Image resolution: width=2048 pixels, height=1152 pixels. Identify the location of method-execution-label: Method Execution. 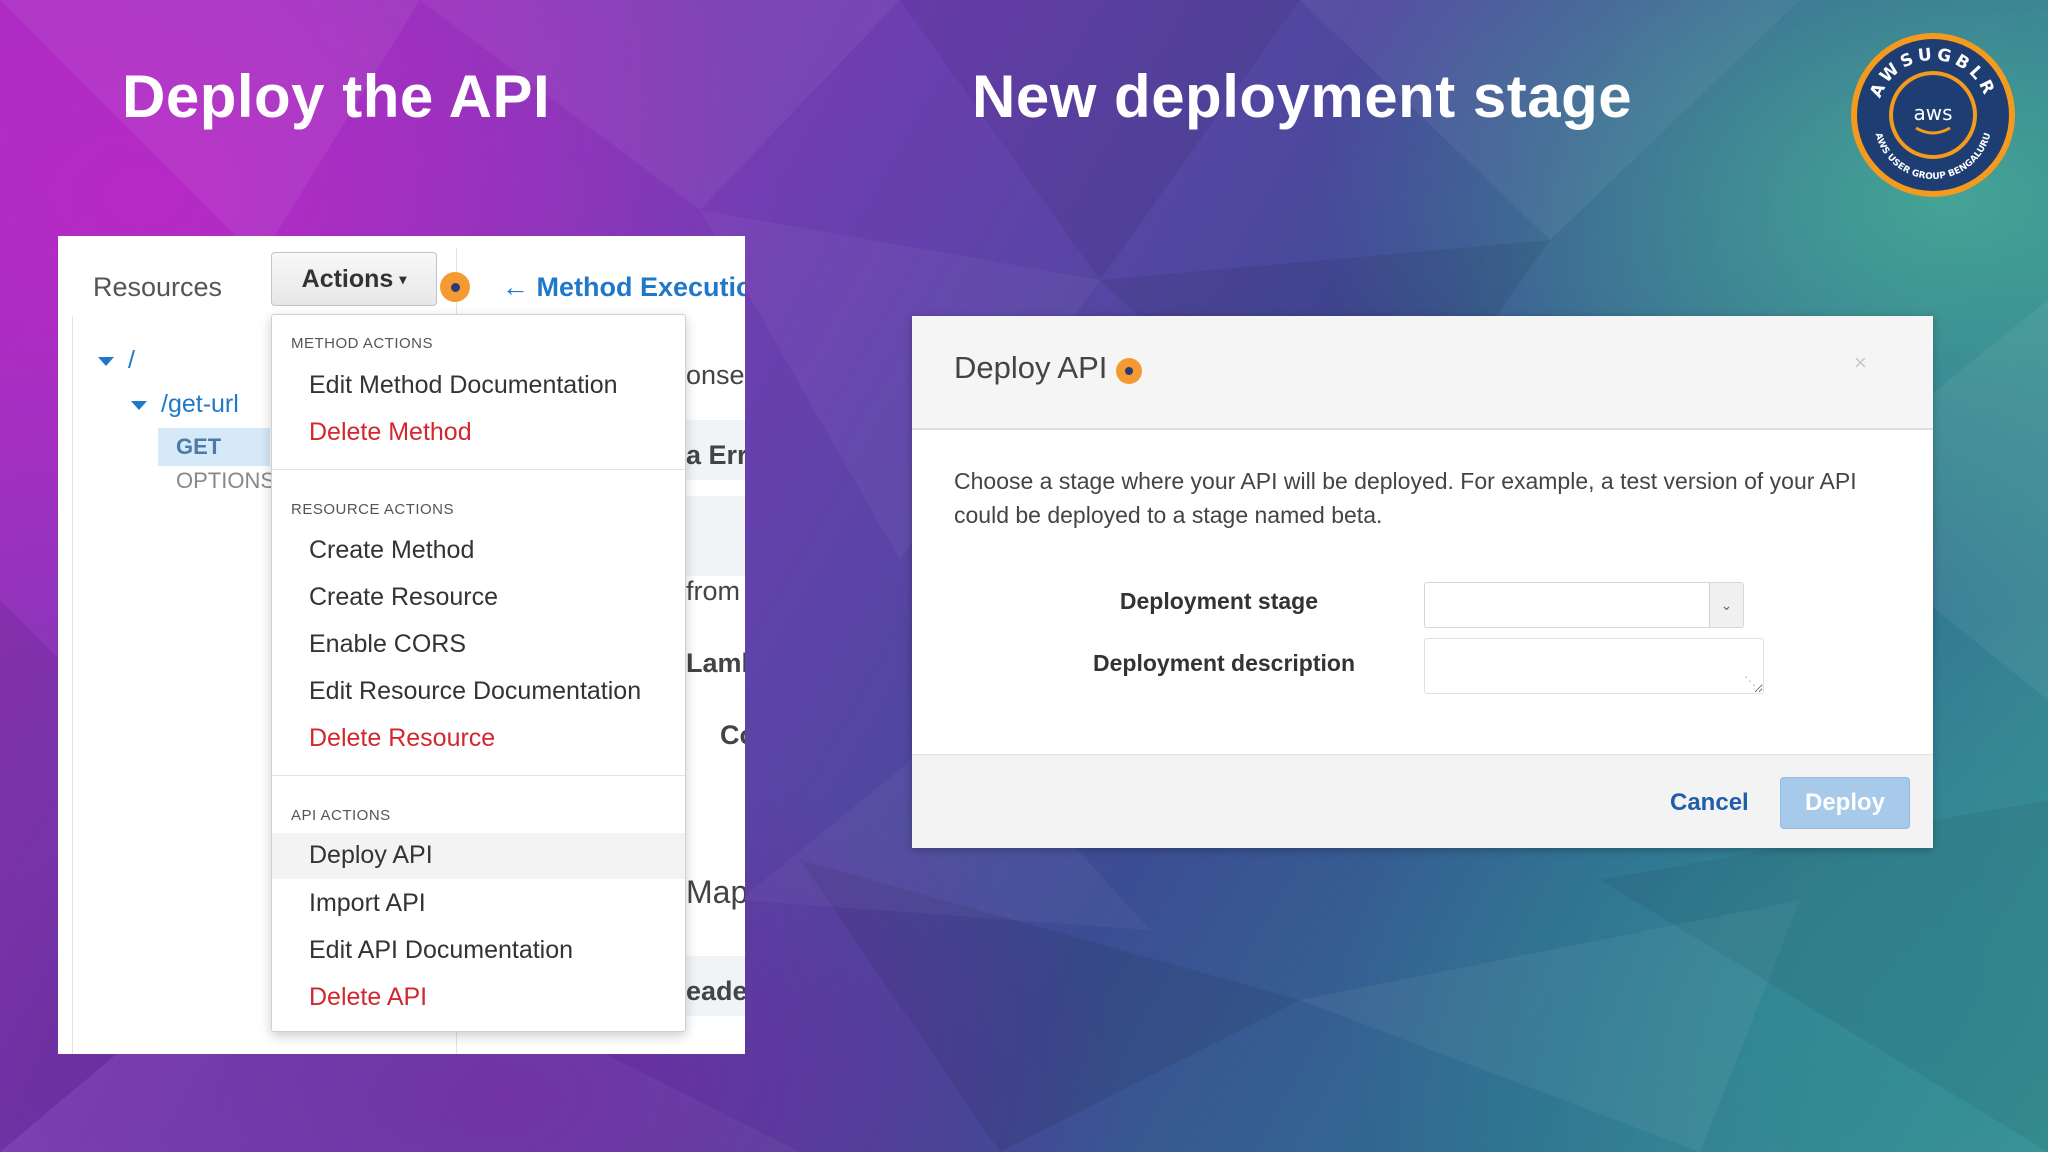
(640, 287).